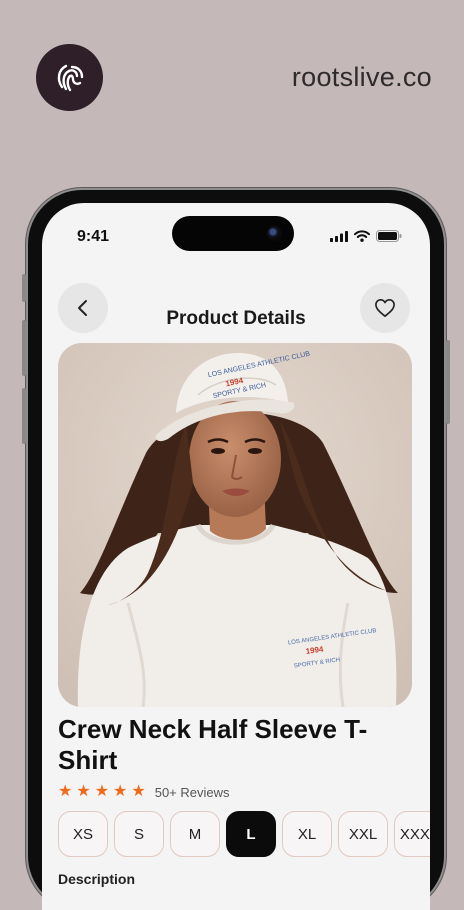  I want to click on heart-icon, so click(385, 308).